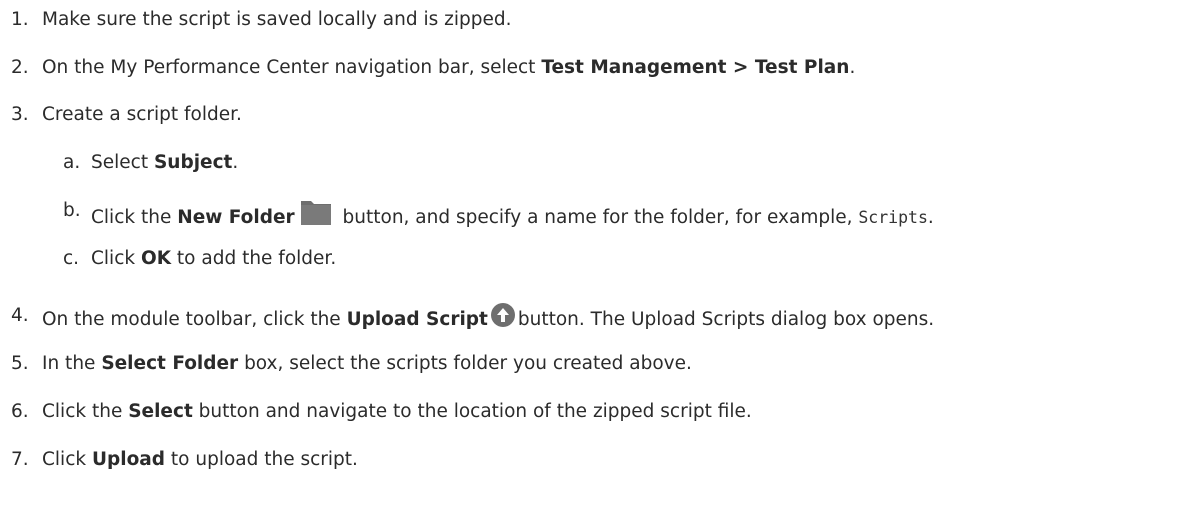 The width and height of the screenshot is (1201, 506). I want to click on step-text: Click Upload to upload the script., so click(200, 459).